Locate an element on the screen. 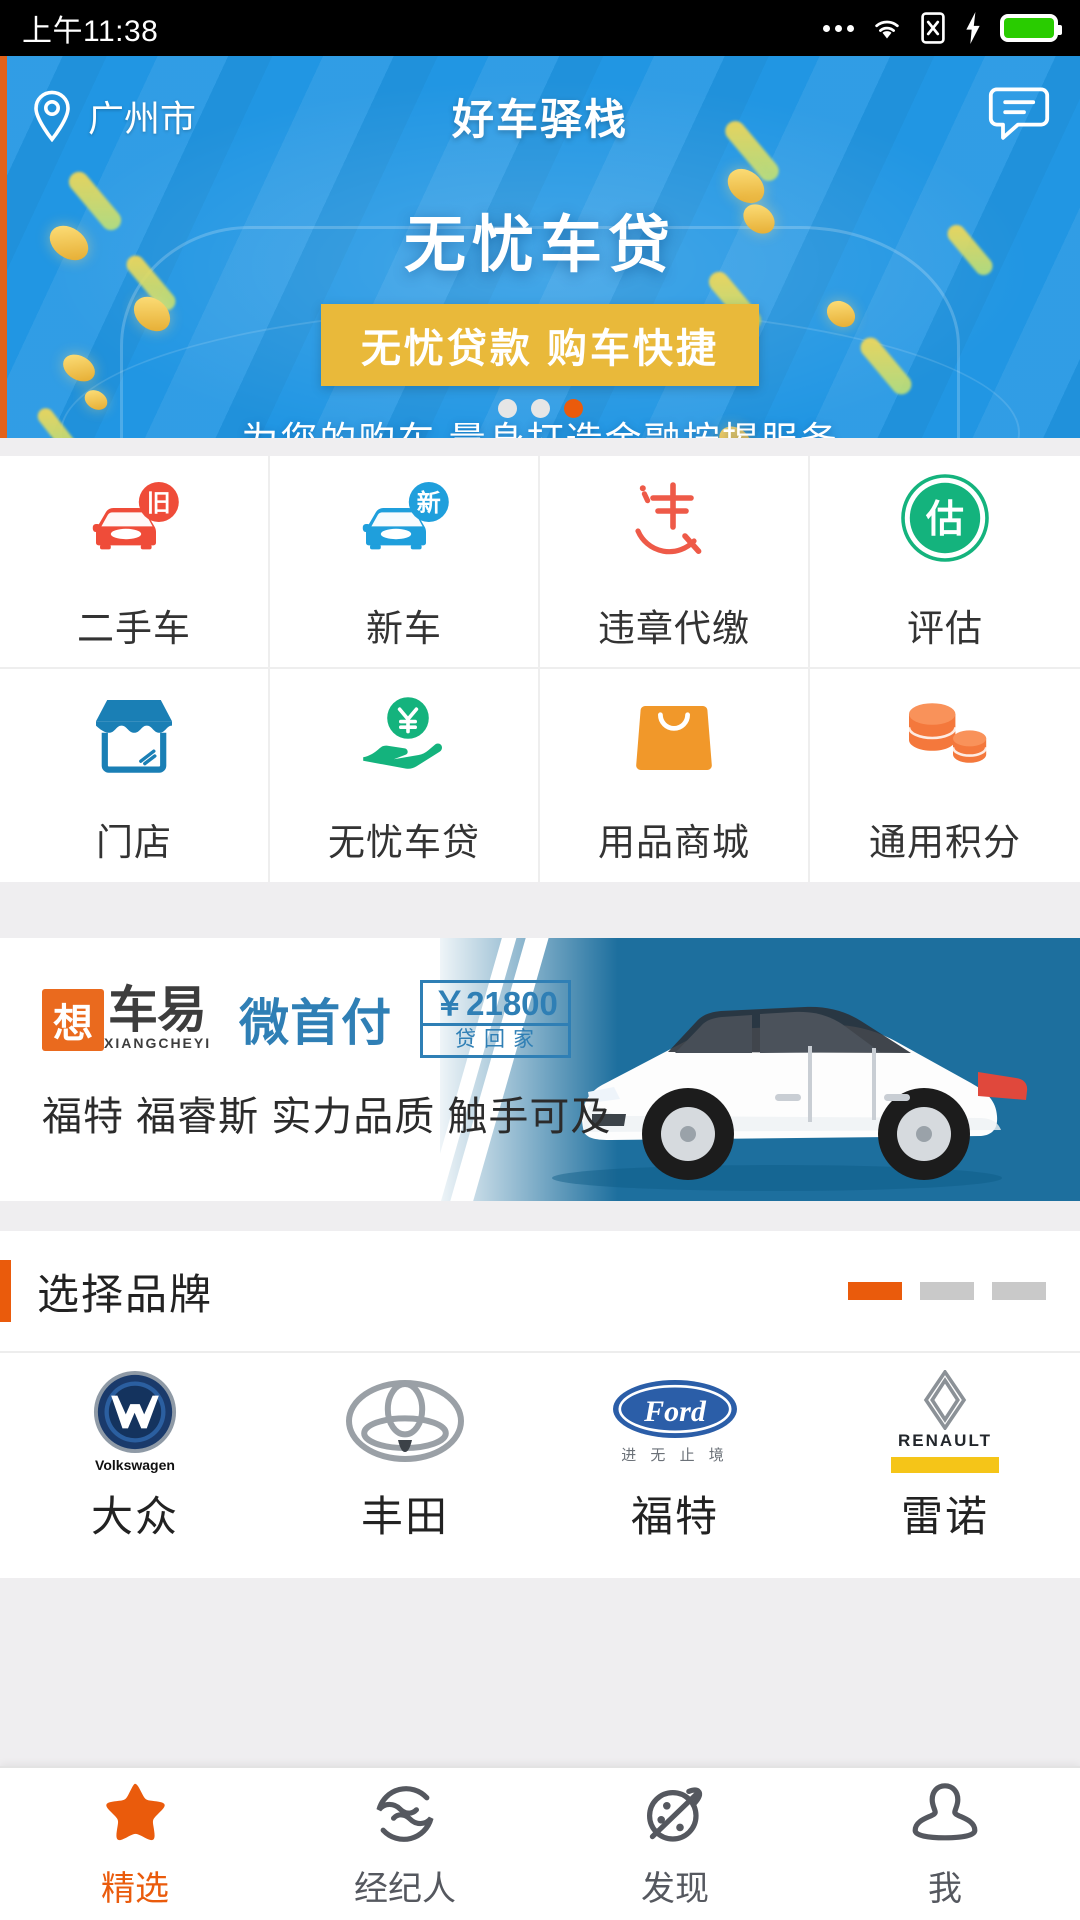  promo-price-sub: 贷回家 is located at coordinates (495, 1039).